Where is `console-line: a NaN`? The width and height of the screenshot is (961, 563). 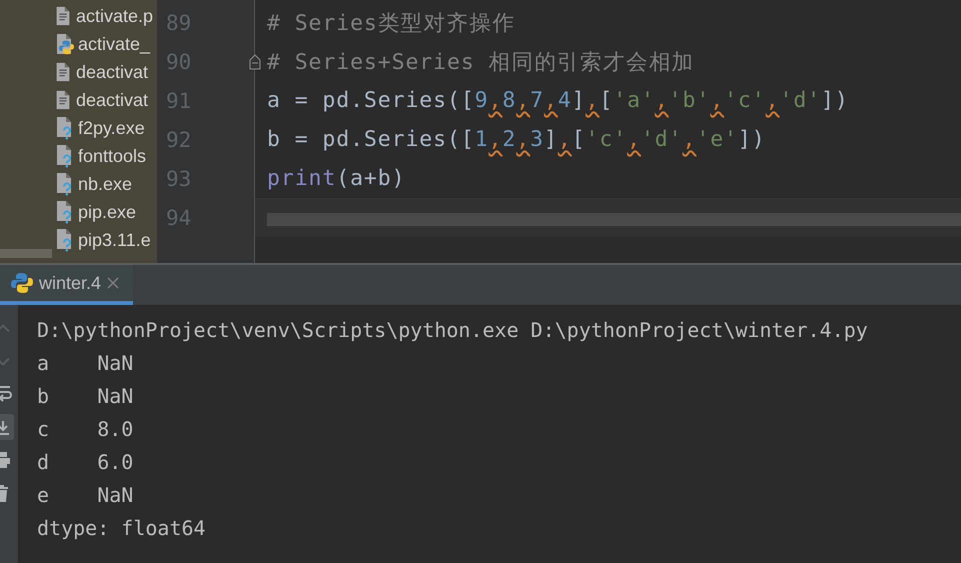 console-line: a NaN is located at coordinates (85, 362).